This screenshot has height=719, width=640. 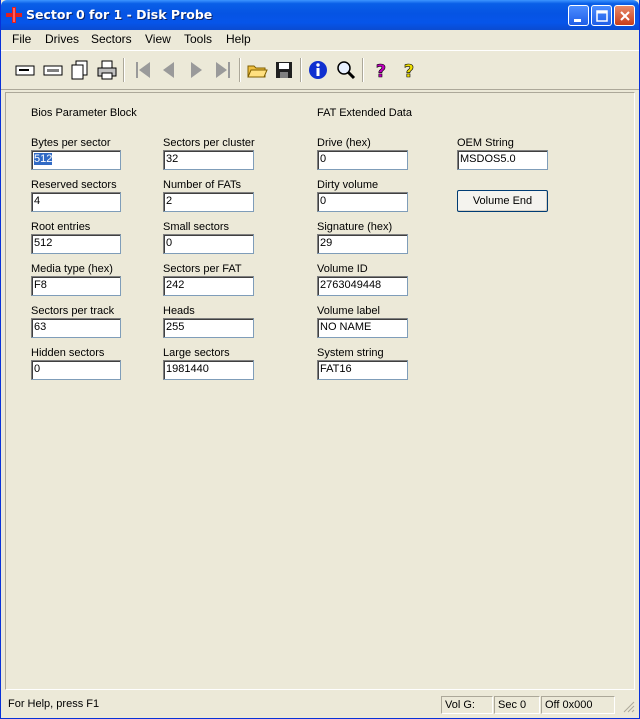 What do you see at coordinates (209, 143) in the screenshot?
I see `sectors-per-cluster-label: Sectors per cluster` at bounding box center [209, 143].